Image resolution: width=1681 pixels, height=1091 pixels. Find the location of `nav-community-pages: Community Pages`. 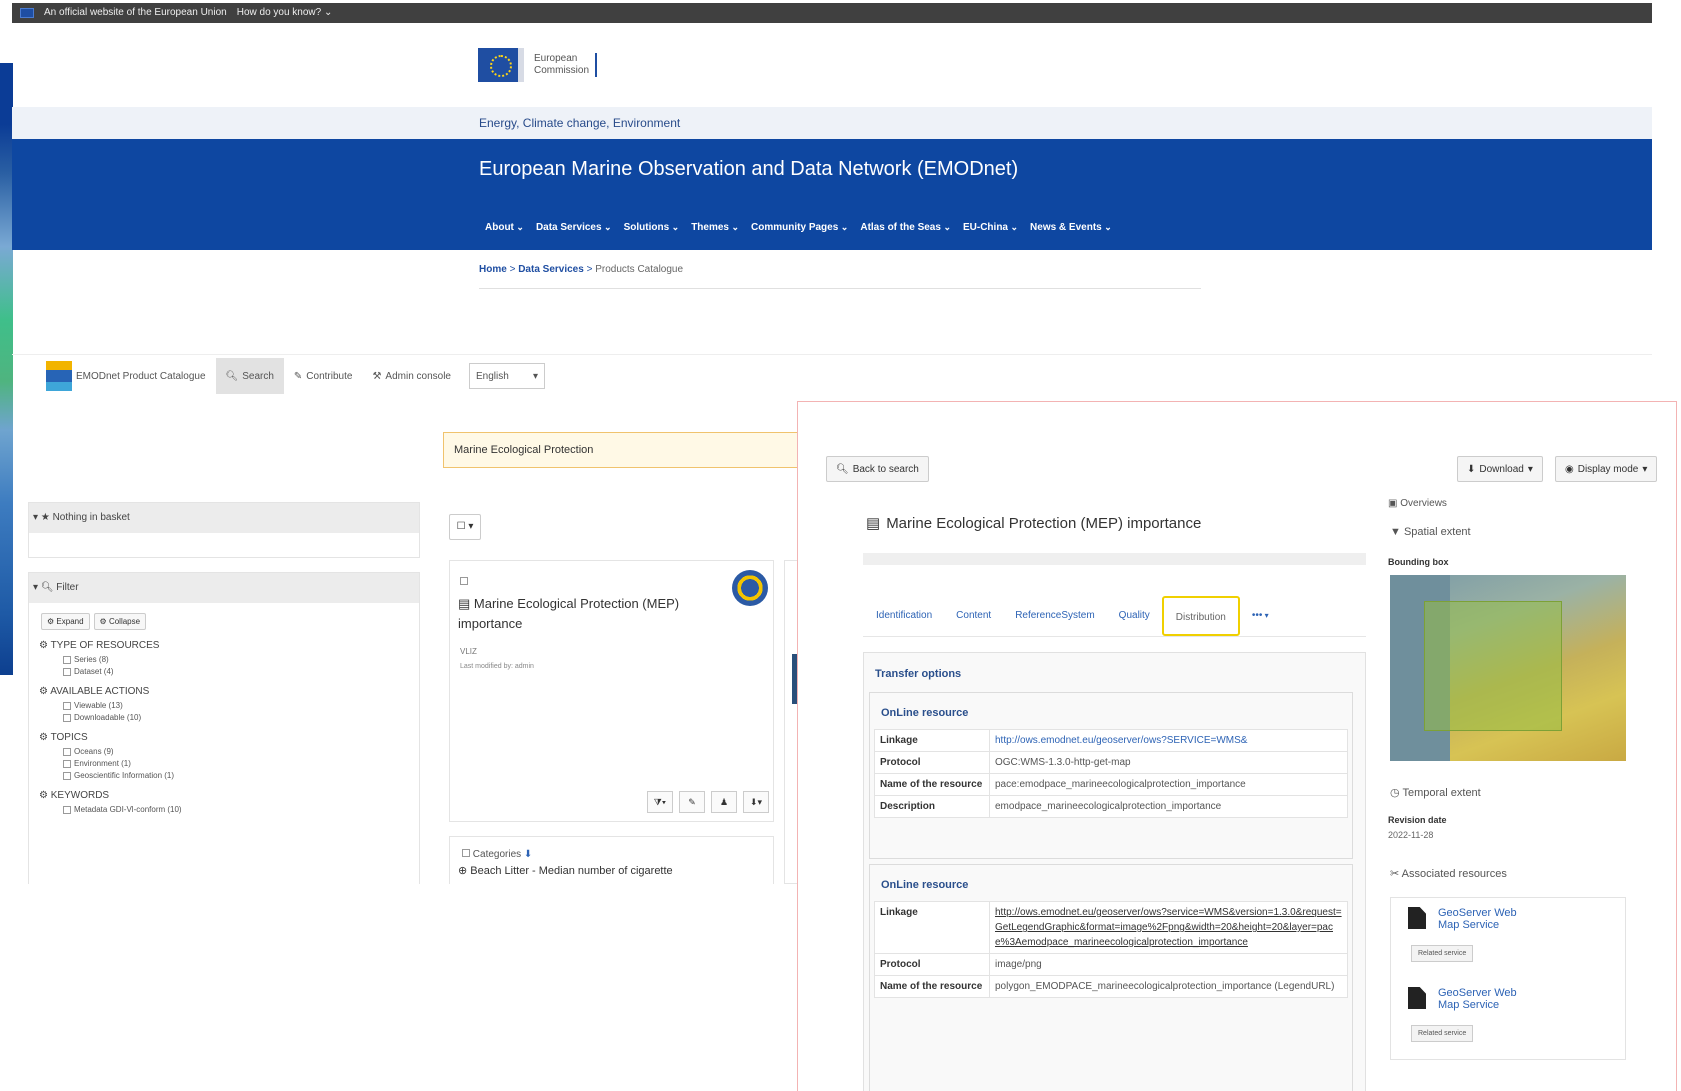

nav-community-pages: Community Pages is located at coordinates (799, 227).